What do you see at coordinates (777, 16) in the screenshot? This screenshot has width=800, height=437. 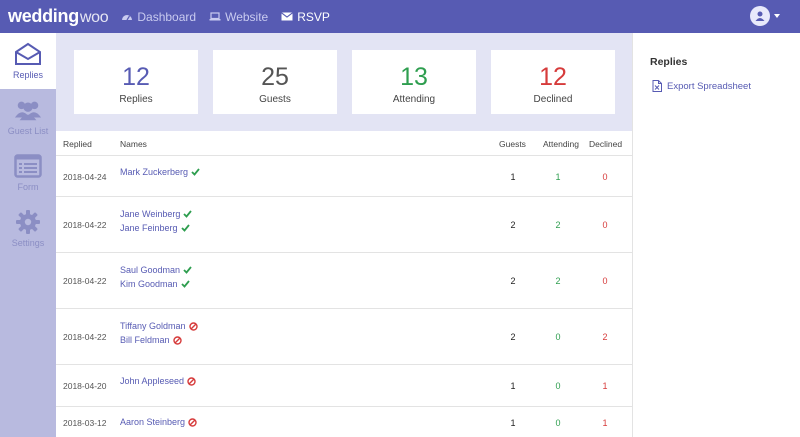 I see `chevron-down-icon` at bounding box center [777, 16].